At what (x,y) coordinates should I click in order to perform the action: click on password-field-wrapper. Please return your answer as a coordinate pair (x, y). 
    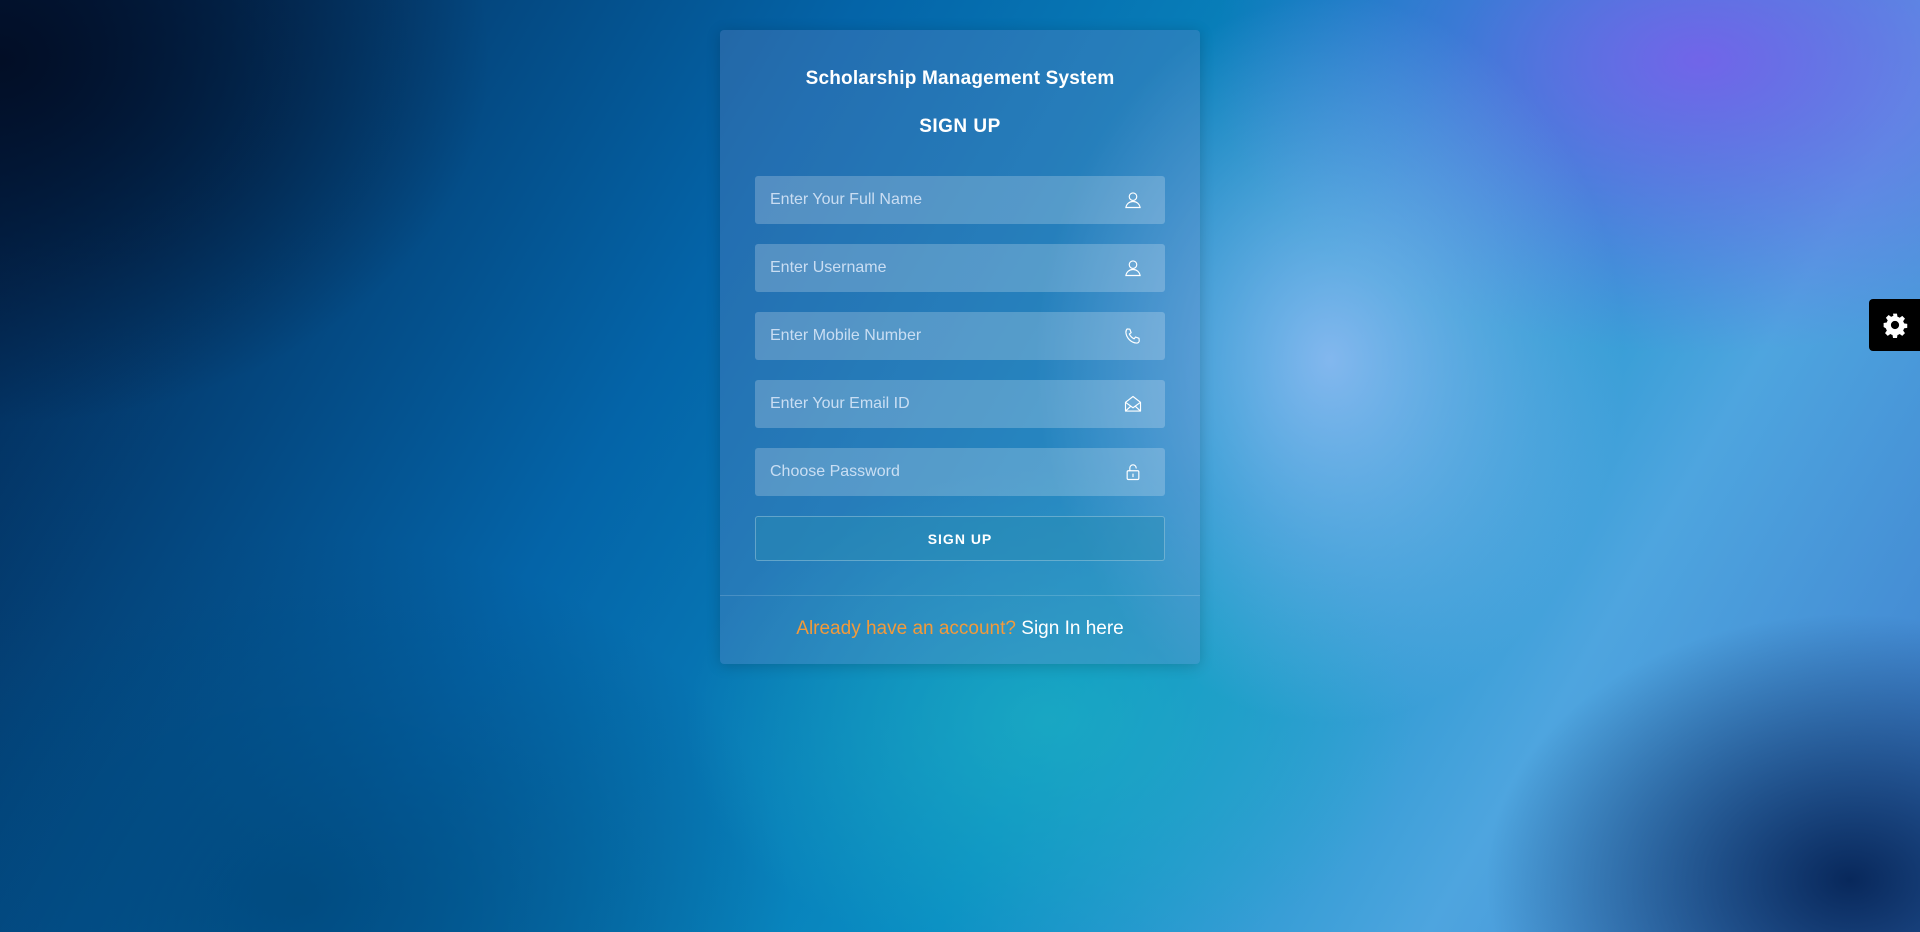
    Looking at the image, I should click on (960, 472).